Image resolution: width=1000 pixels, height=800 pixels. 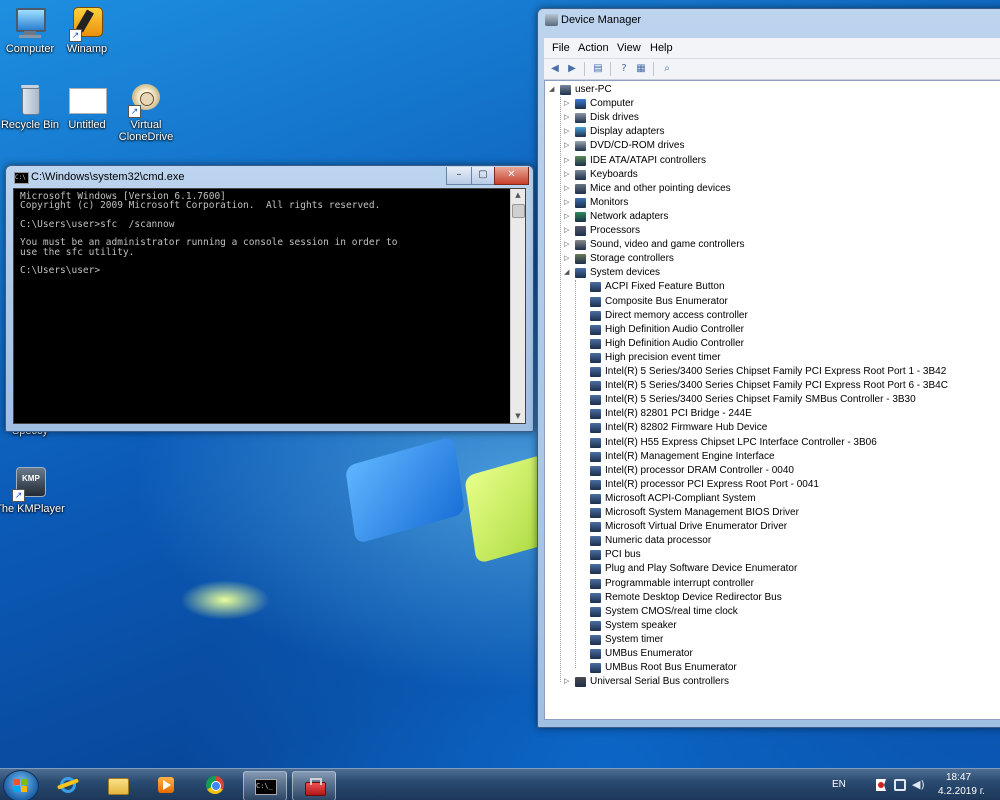 What do you see at coordinates (517, 306) in the screenshot?
I see `console-scrollbar: ▲ ▼` at bounding box center [517, 306].